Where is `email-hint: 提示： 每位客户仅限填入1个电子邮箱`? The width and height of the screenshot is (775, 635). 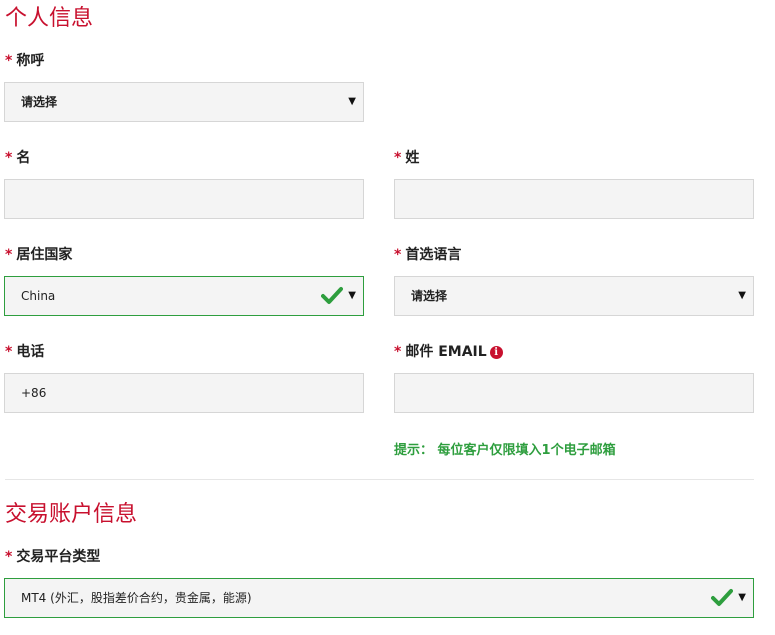 email-hint: 提示： 每位客户仅限填入1个电子邮箱 is located at coordinates (505, 450).